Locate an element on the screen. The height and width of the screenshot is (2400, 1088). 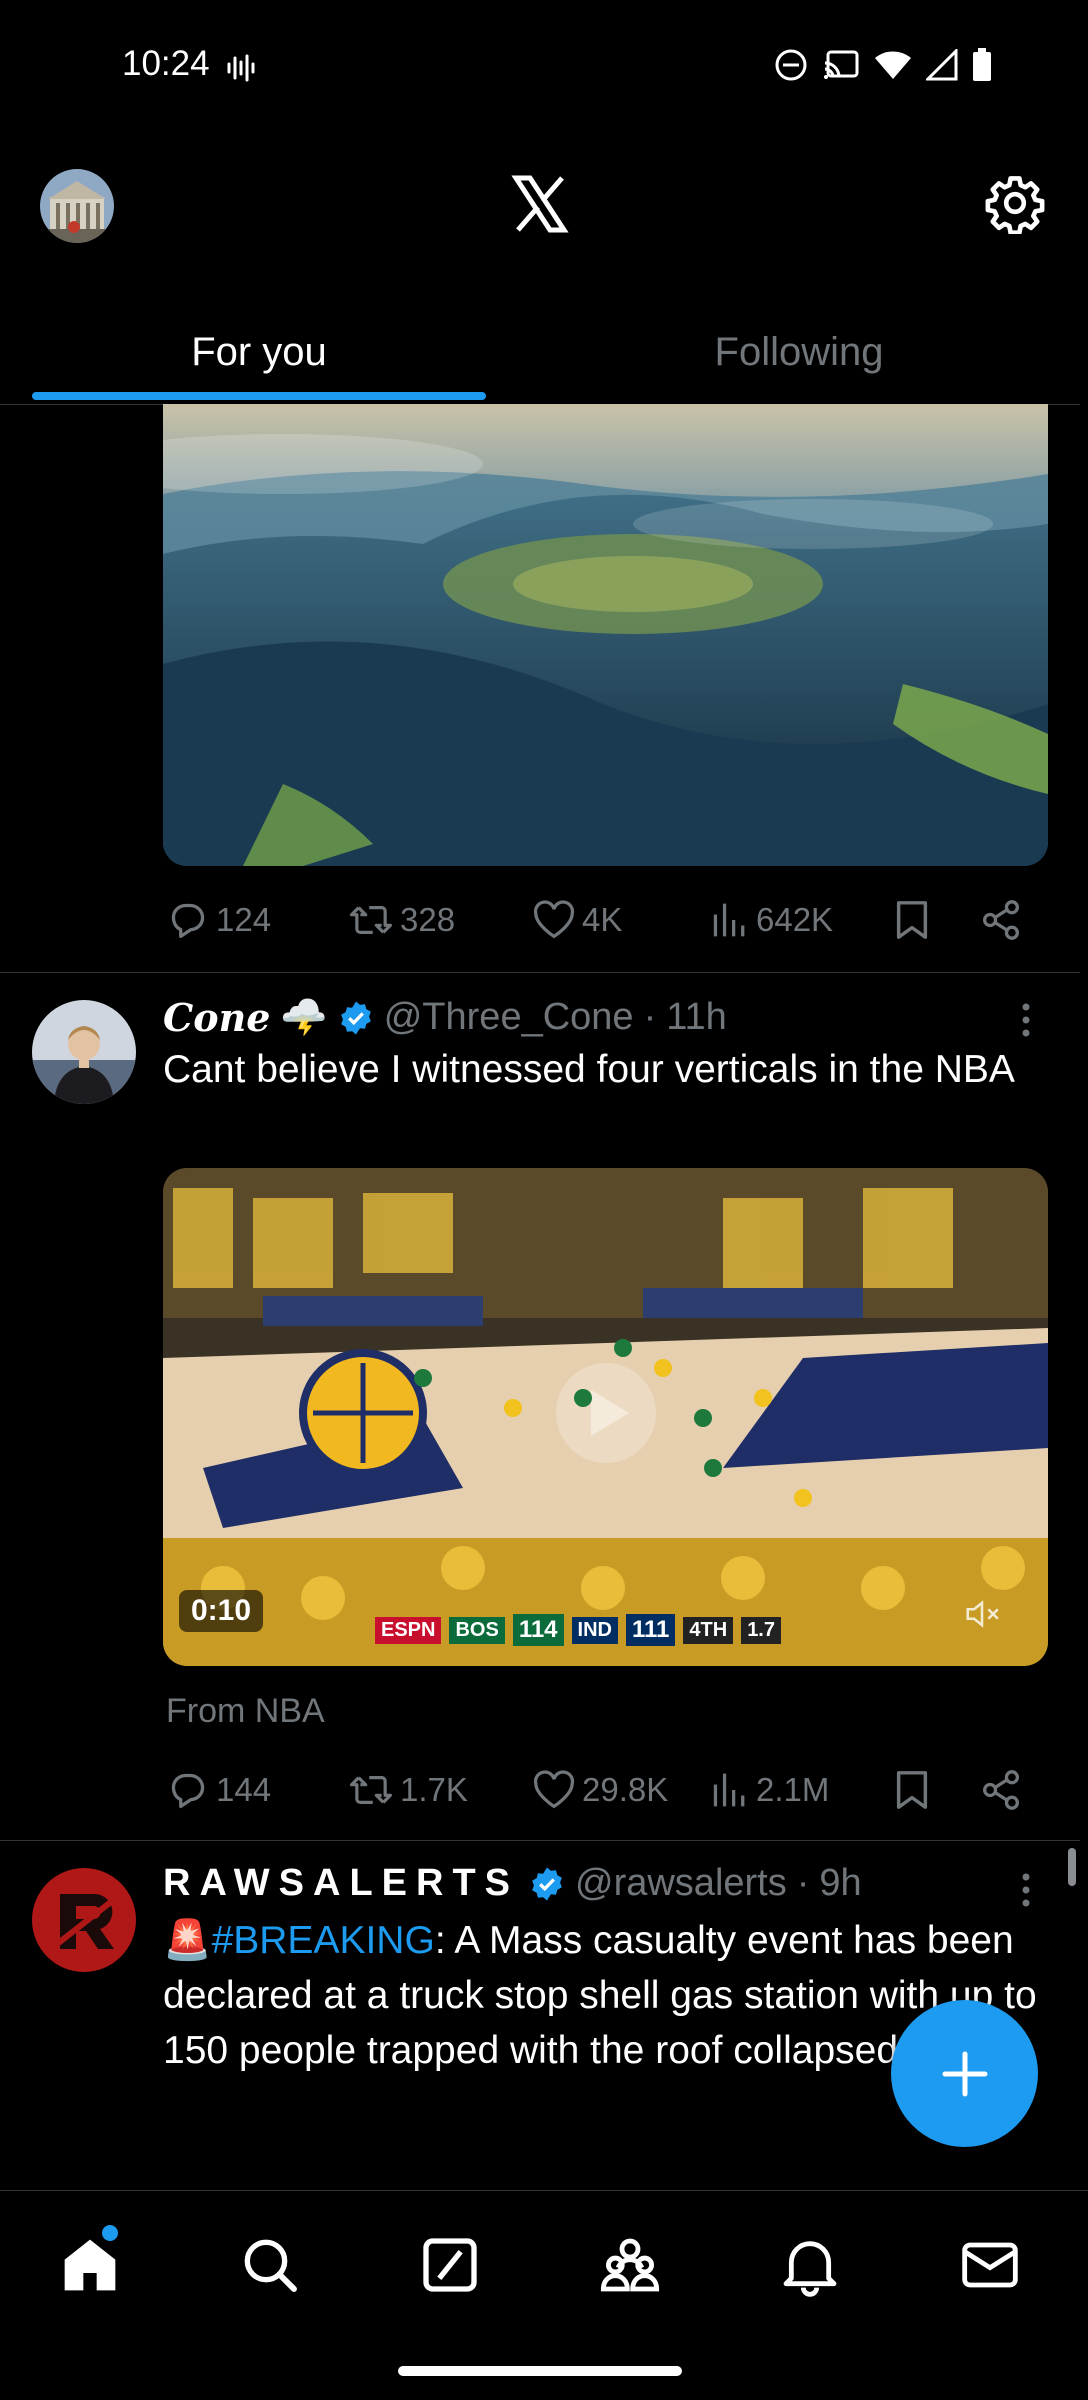
status-time: 10:24 is located at coordinates (166, 63).